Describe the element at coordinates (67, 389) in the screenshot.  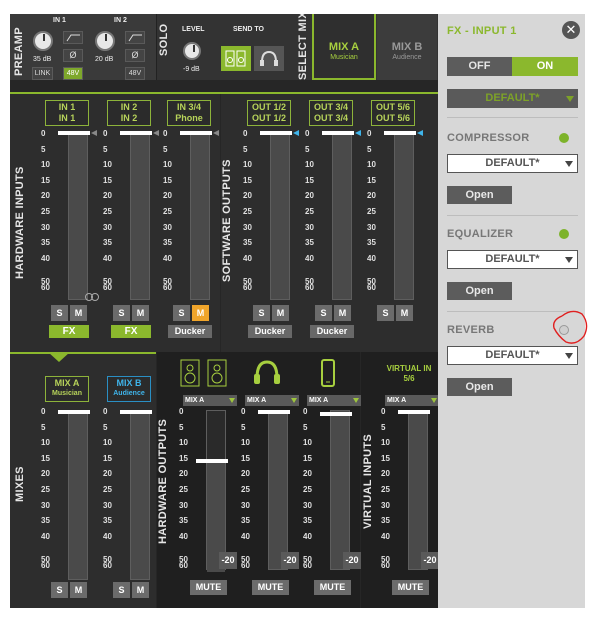
I see `mix-a-label: MIX A Musician` at that location.